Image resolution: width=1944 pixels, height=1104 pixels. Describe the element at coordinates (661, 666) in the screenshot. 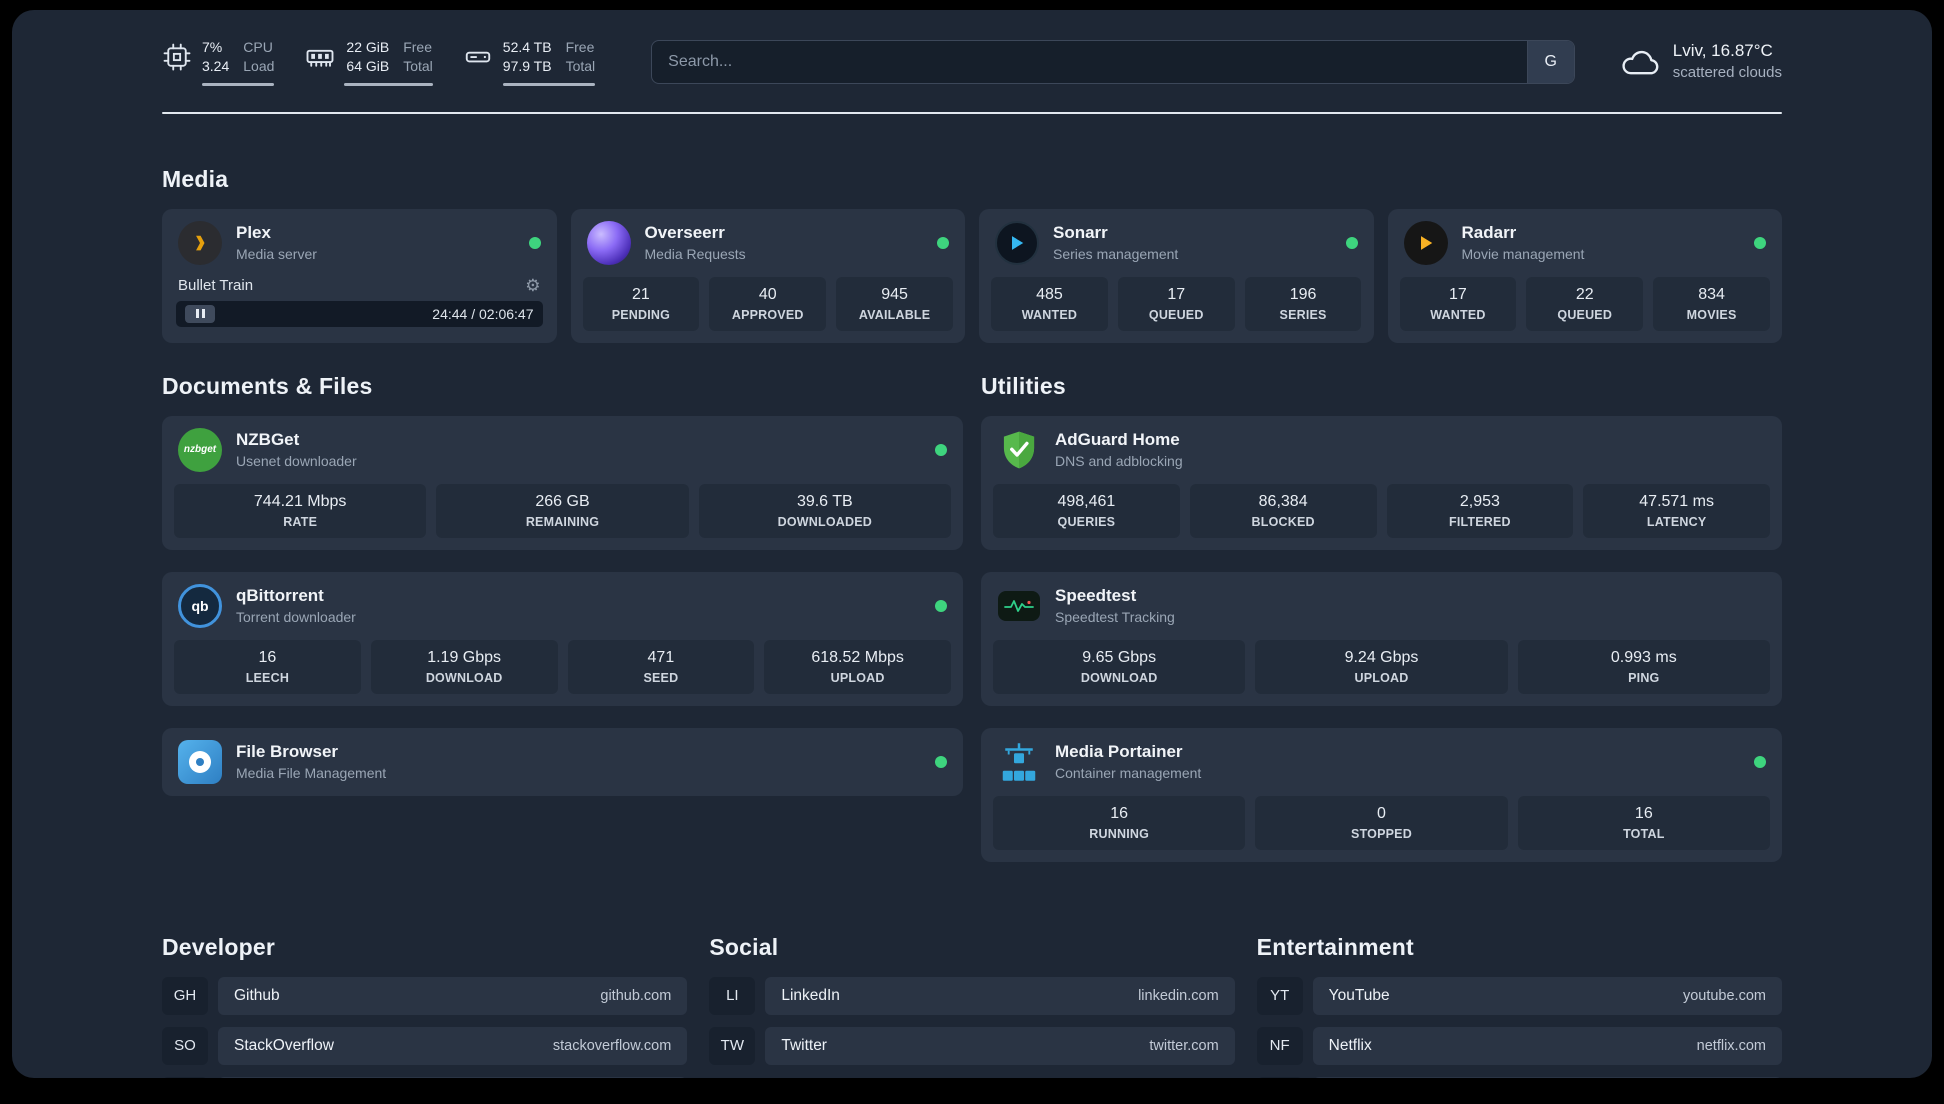

I see `stat-tile: 471 SEED` at that location.